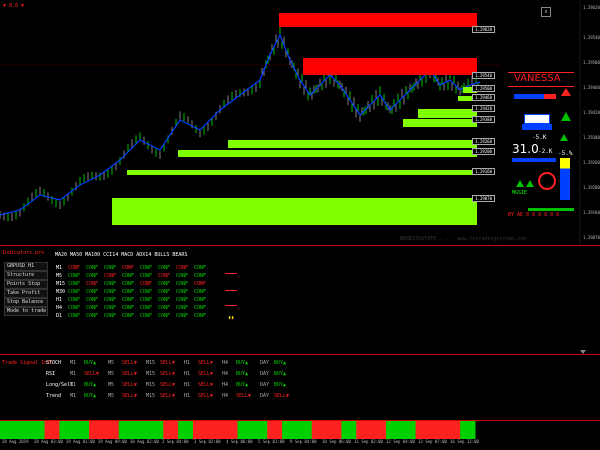  What do you see at coordinates (400, 441) in the screenshot?
I see `x-axis-label: 12 Sep 04:00` at bounding box center [400, 441].